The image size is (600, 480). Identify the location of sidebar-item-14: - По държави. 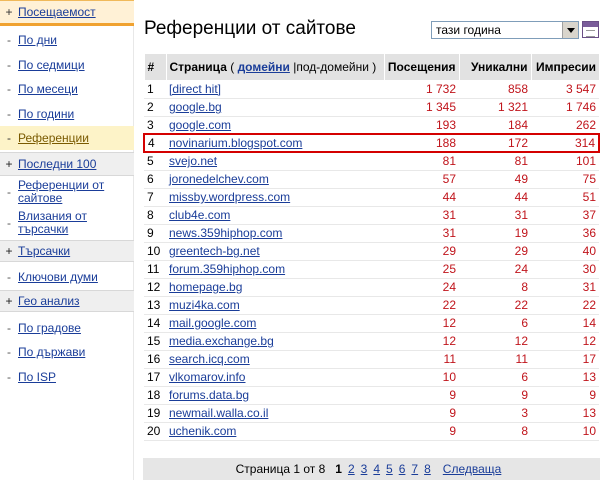
(67, 352).